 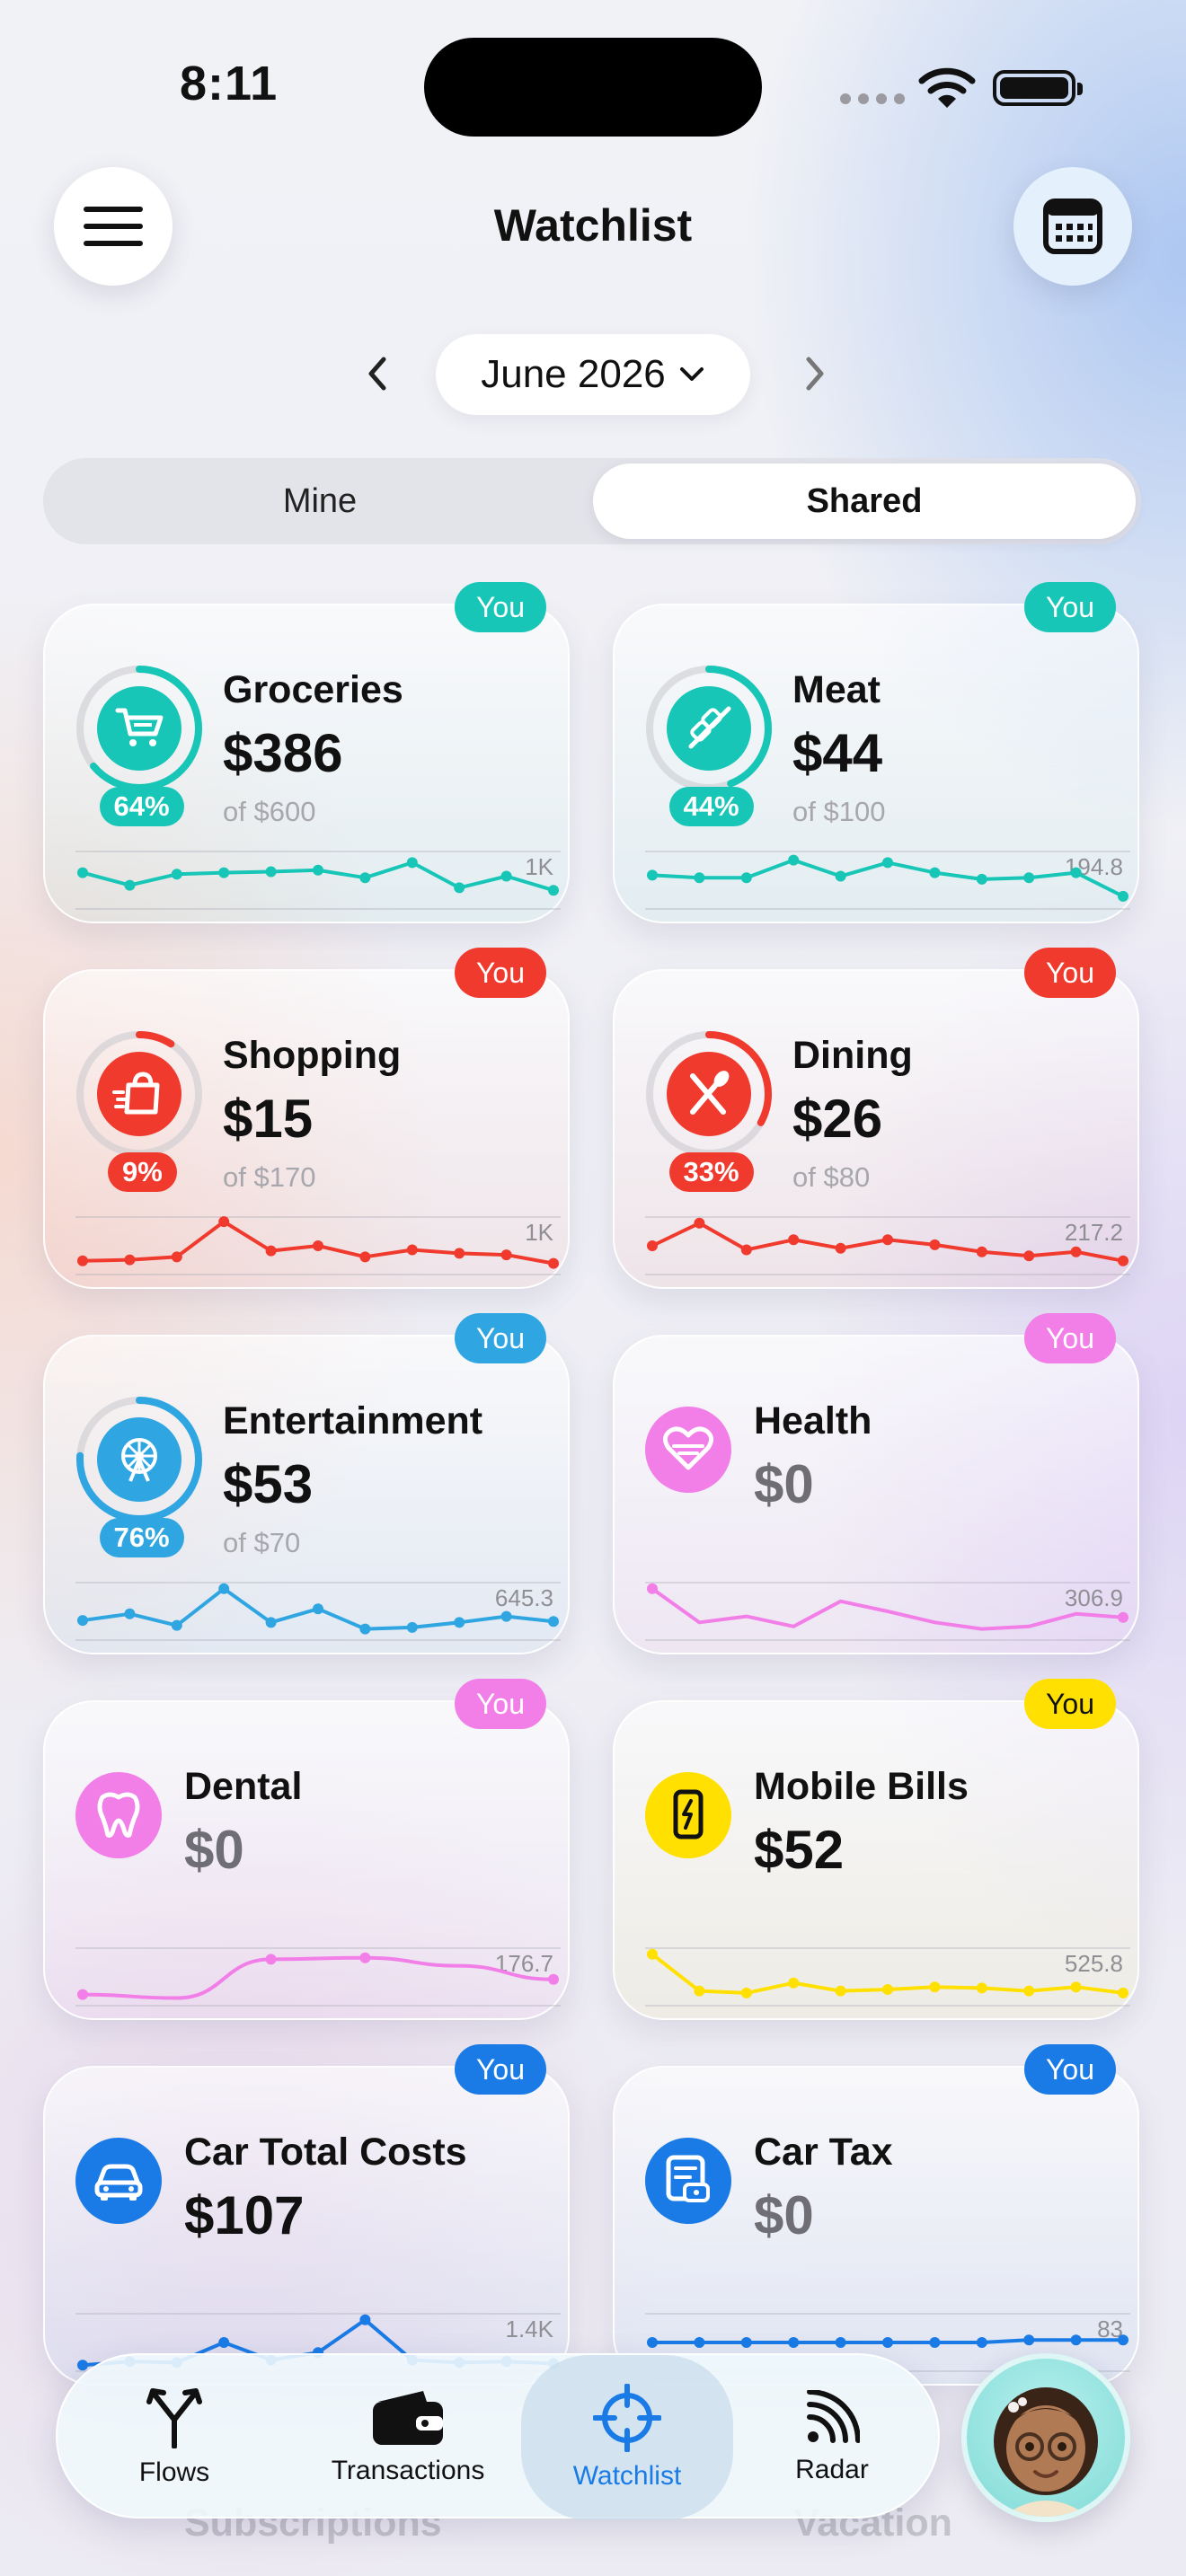 I want to click on tab-bar: Flows Transactions Watchlist Radar, so click(x=498, y=2436).